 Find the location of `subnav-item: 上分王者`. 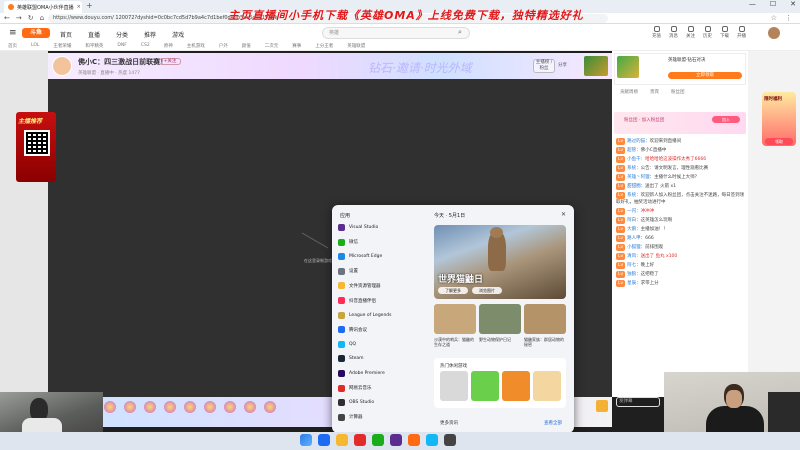

subnav-item: 上分王者 is located at coordinates (324, 46).